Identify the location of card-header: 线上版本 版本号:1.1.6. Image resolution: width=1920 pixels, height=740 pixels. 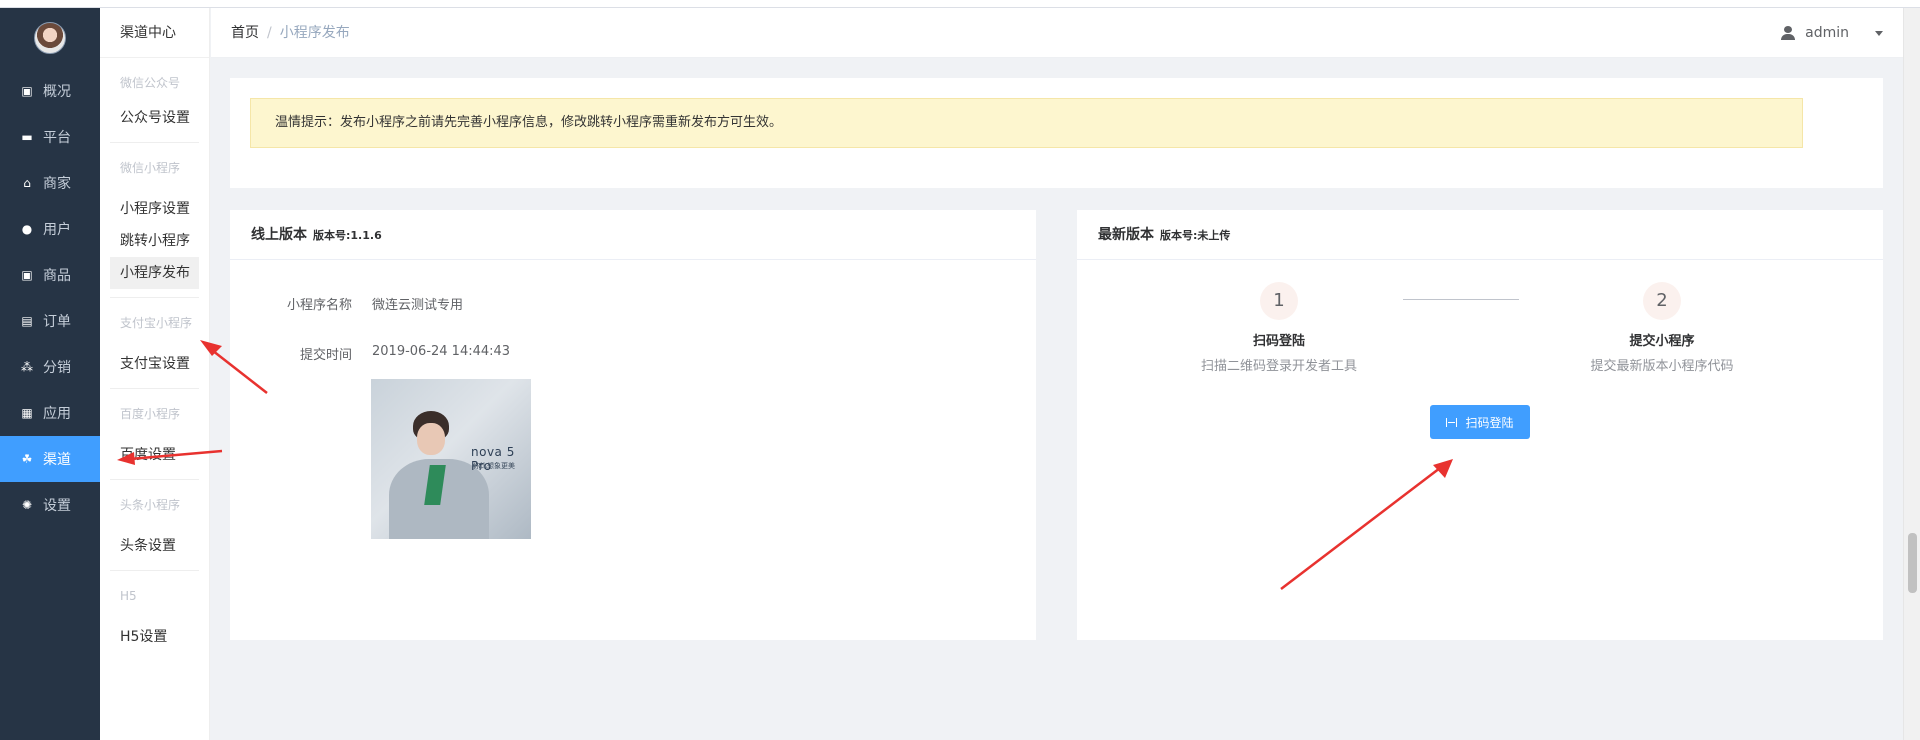
(633, 235).